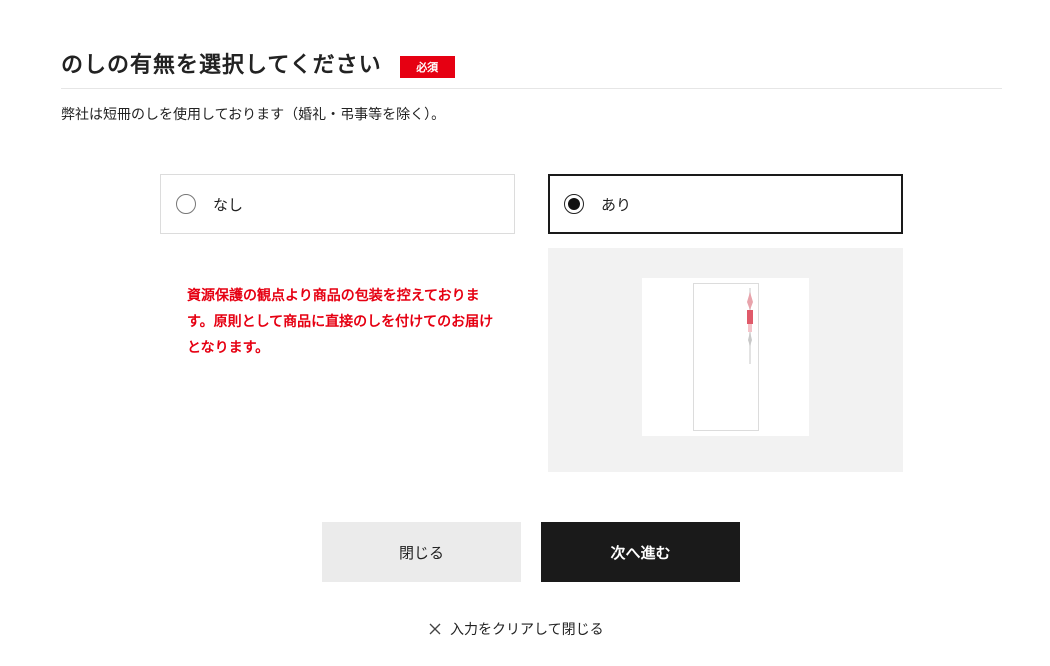 This screenshot has height=666, width=1050. I want to click on next-button: 次へ進む, so click(640, 552).